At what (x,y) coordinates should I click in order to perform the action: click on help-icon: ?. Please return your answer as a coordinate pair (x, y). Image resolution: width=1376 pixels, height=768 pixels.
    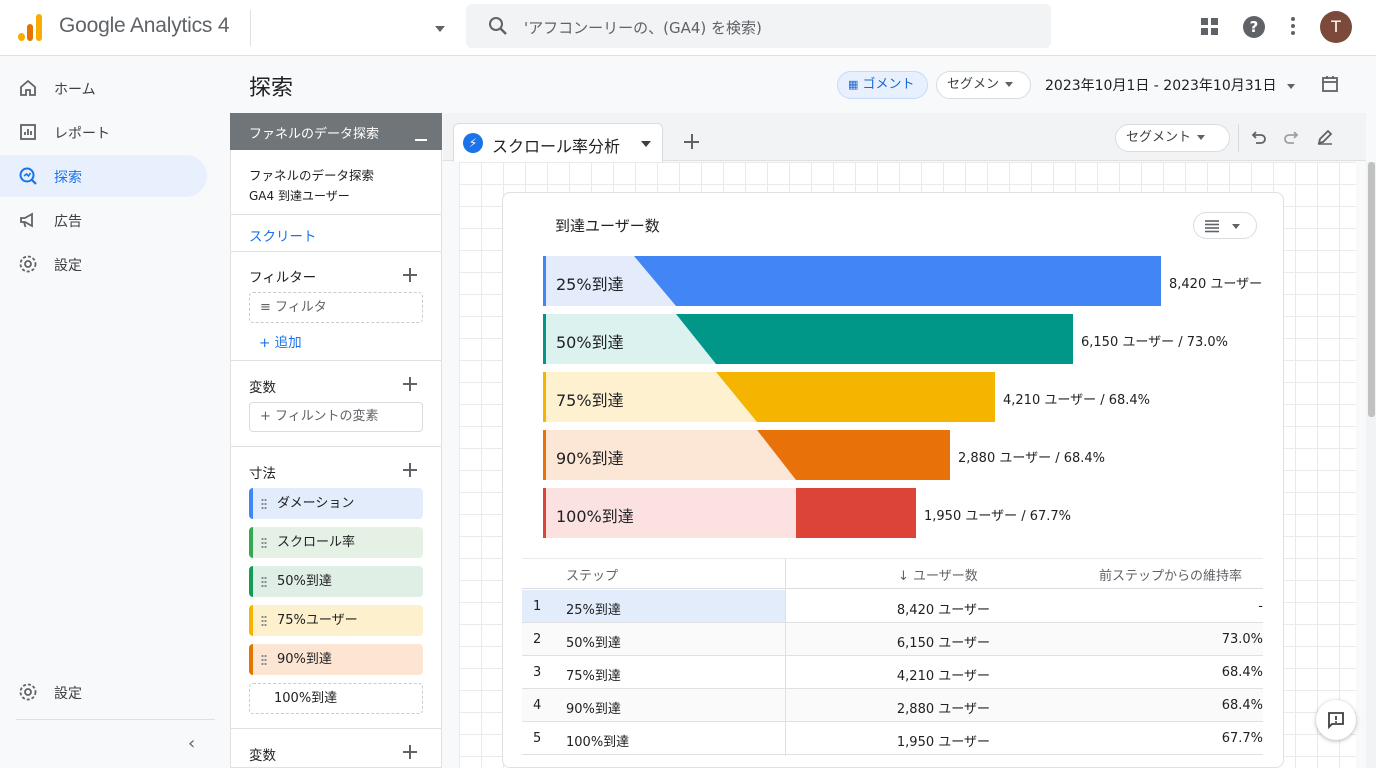
    Looking at the image, I should click on (1254, 27).